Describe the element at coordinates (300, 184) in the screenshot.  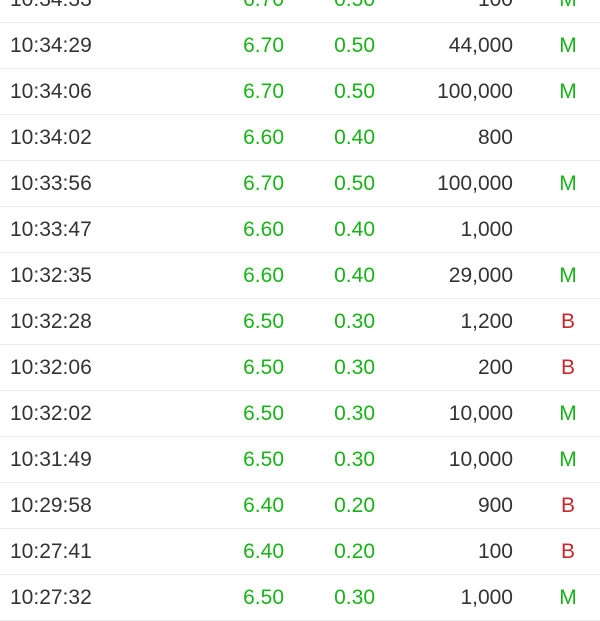
I see `trade-row: 10:33:56 6.70 0.50 100,000 M` at that location.